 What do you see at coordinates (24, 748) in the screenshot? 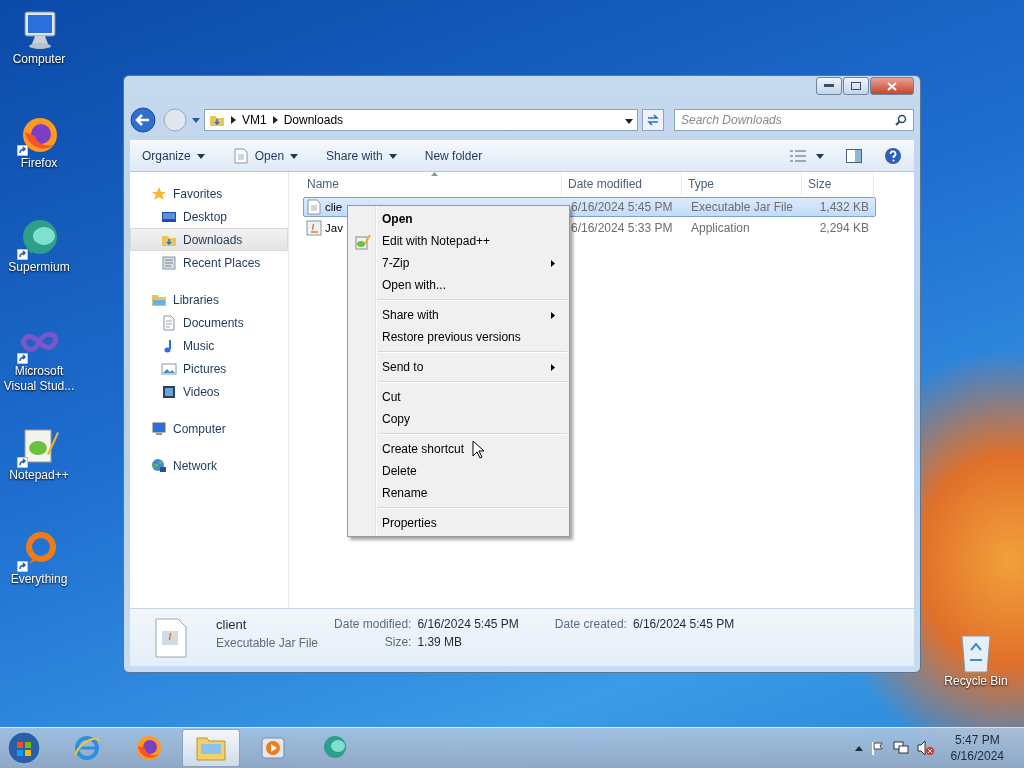
I see `start-button` at bounding box center [24, 748].